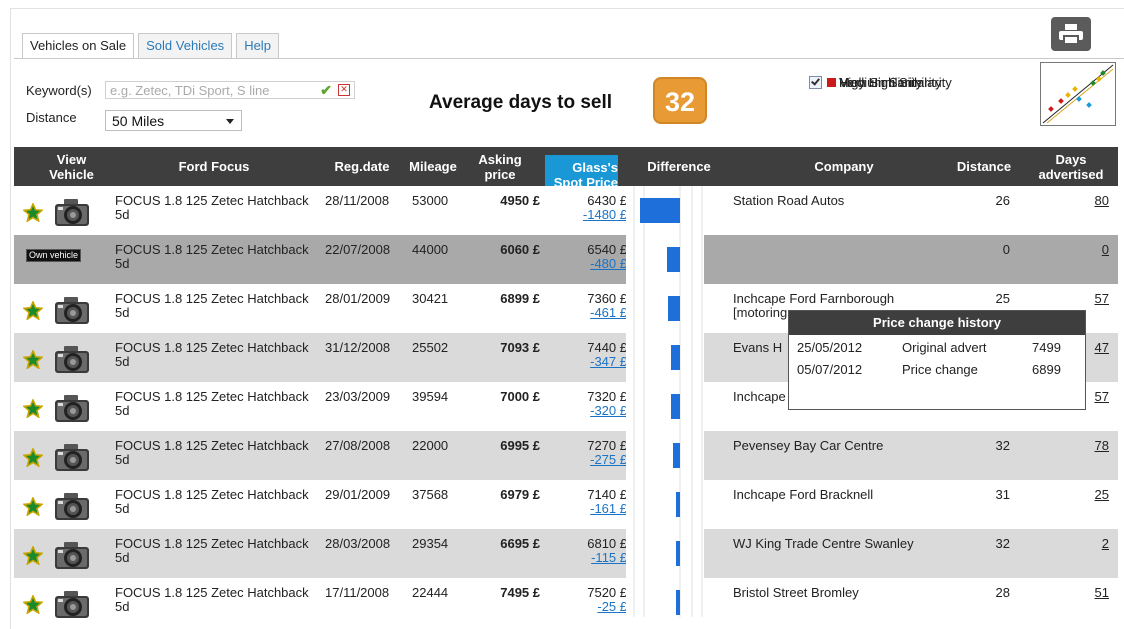  What do you see at coordinates (1002, 494) in the screenshot?
I see `distance-cell: 31` at bounding box center [1002, 494].